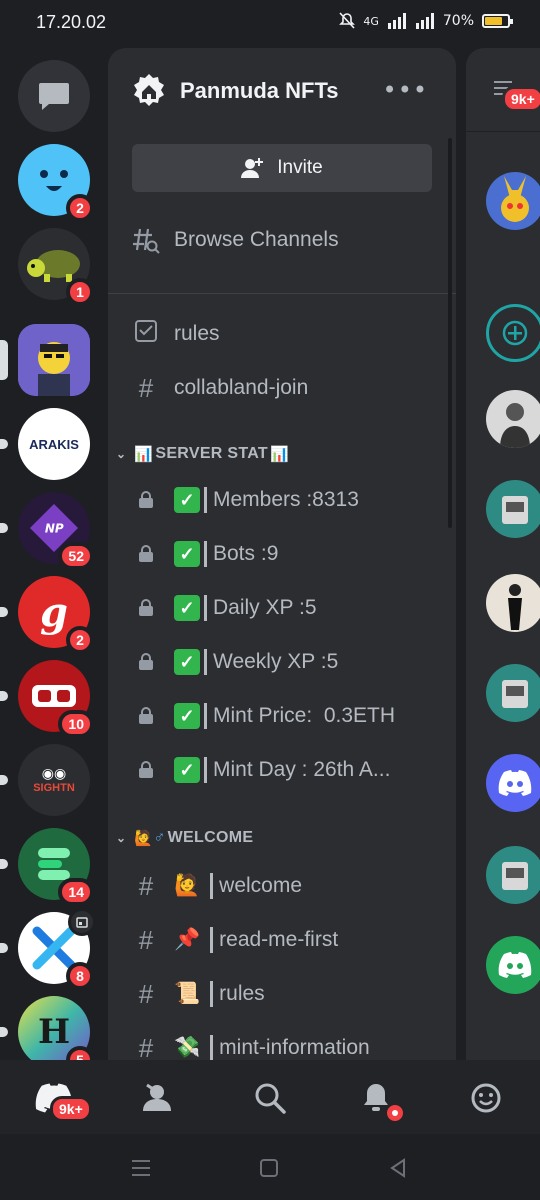  I want to click on server-arakis: ARAKIS, so click(45, 444).